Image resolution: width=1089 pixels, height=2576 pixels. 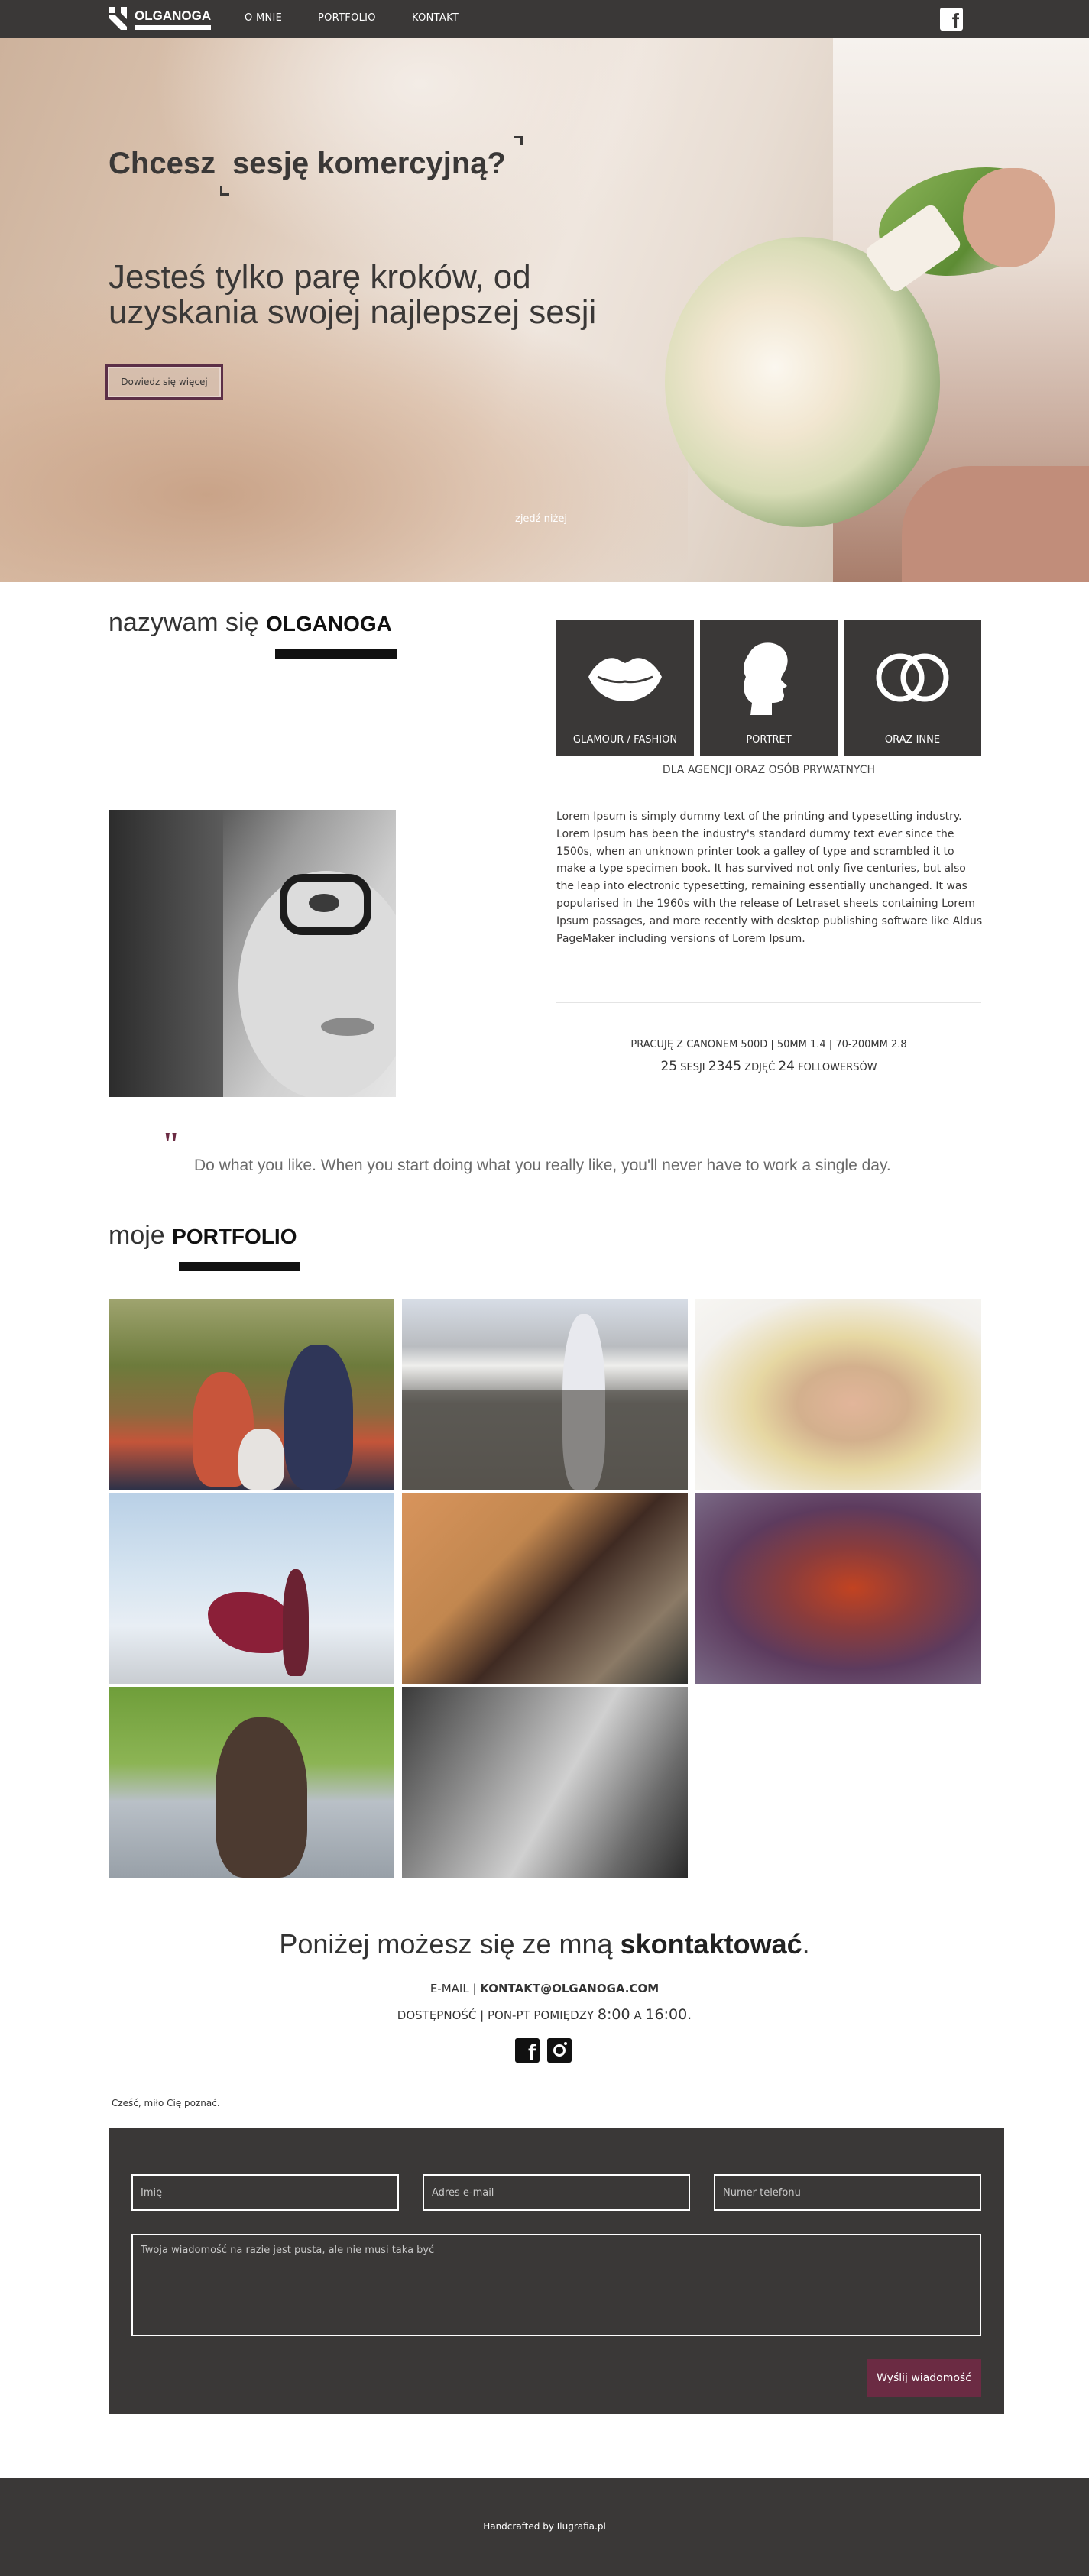 I want to click on stat-sessions-label: SESJI, so click(x=692, y=1067).